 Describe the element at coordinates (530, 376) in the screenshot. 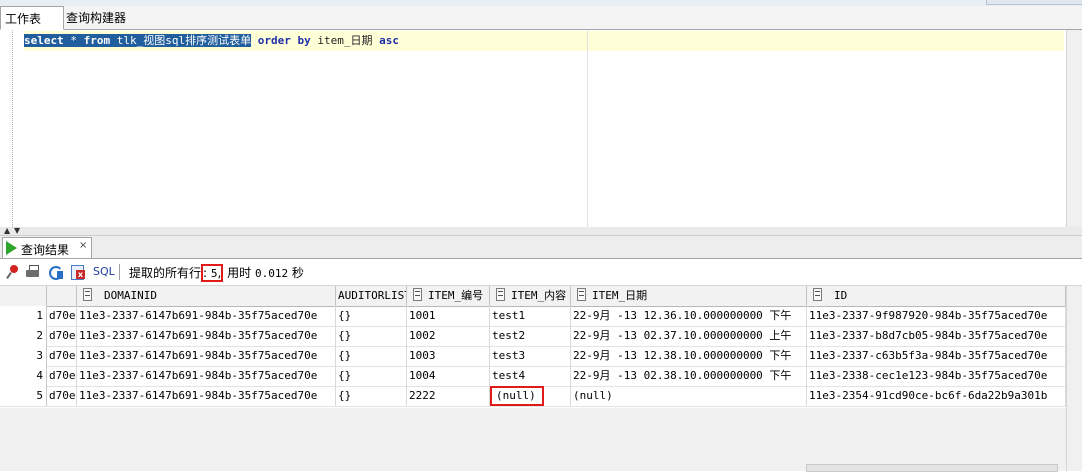

I see `cell-item-content: test4` at that location.